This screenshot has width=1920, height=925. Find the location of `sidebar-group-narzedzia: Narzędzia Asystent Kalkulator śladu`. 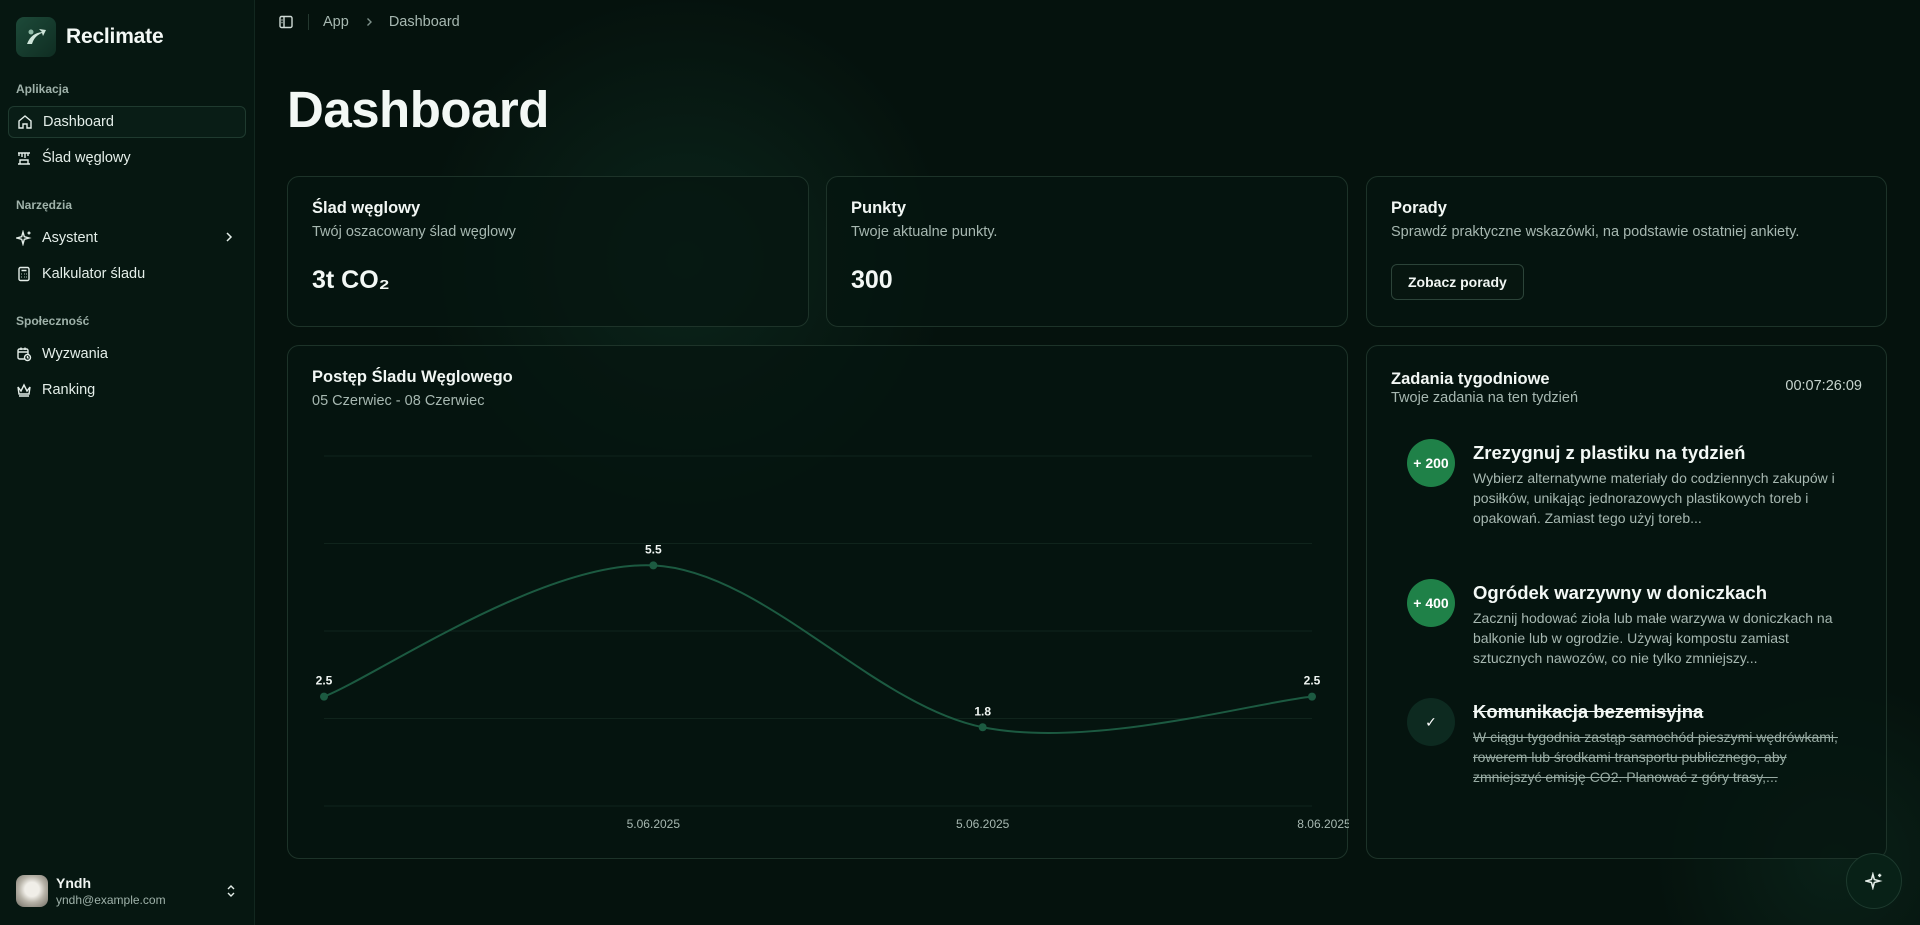

sidebar-group-narzedzia: Narzędzia Asystent Kalkulator śladu is located at coordinates (127, 244).